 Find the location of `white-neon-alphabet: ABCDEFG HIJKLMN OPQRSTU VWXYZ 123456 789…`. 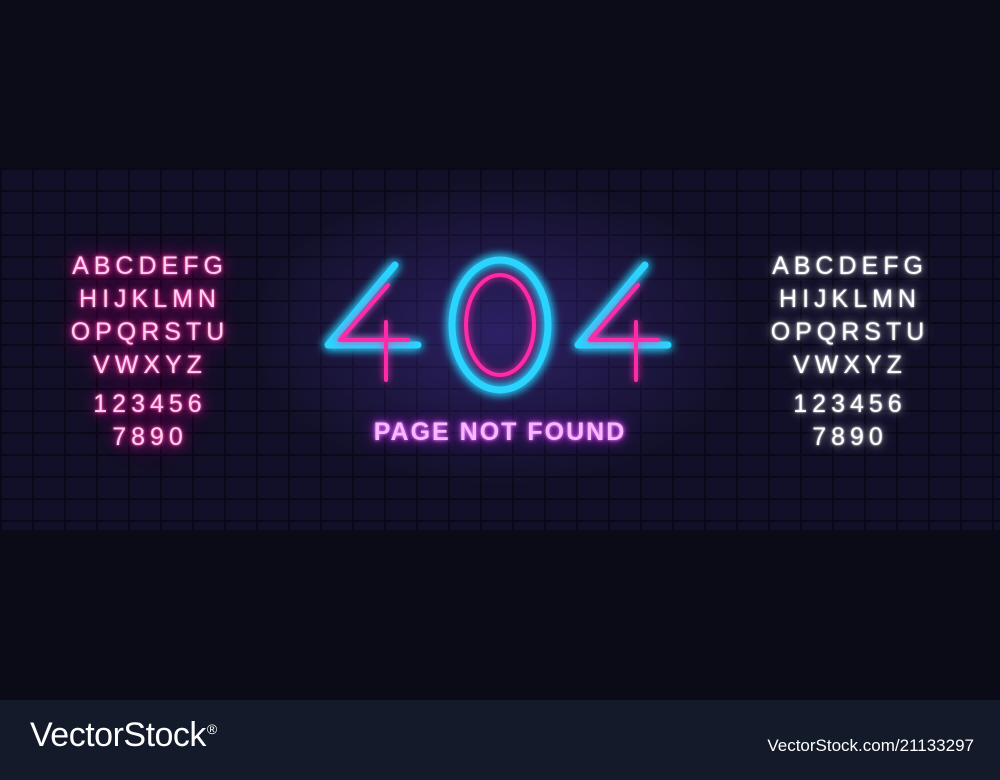

white-neon-alphabet: ABCDEFG HIJKLMN OPQRSTU VWXYZ 123456 789… is located at coordinates (850, 352).